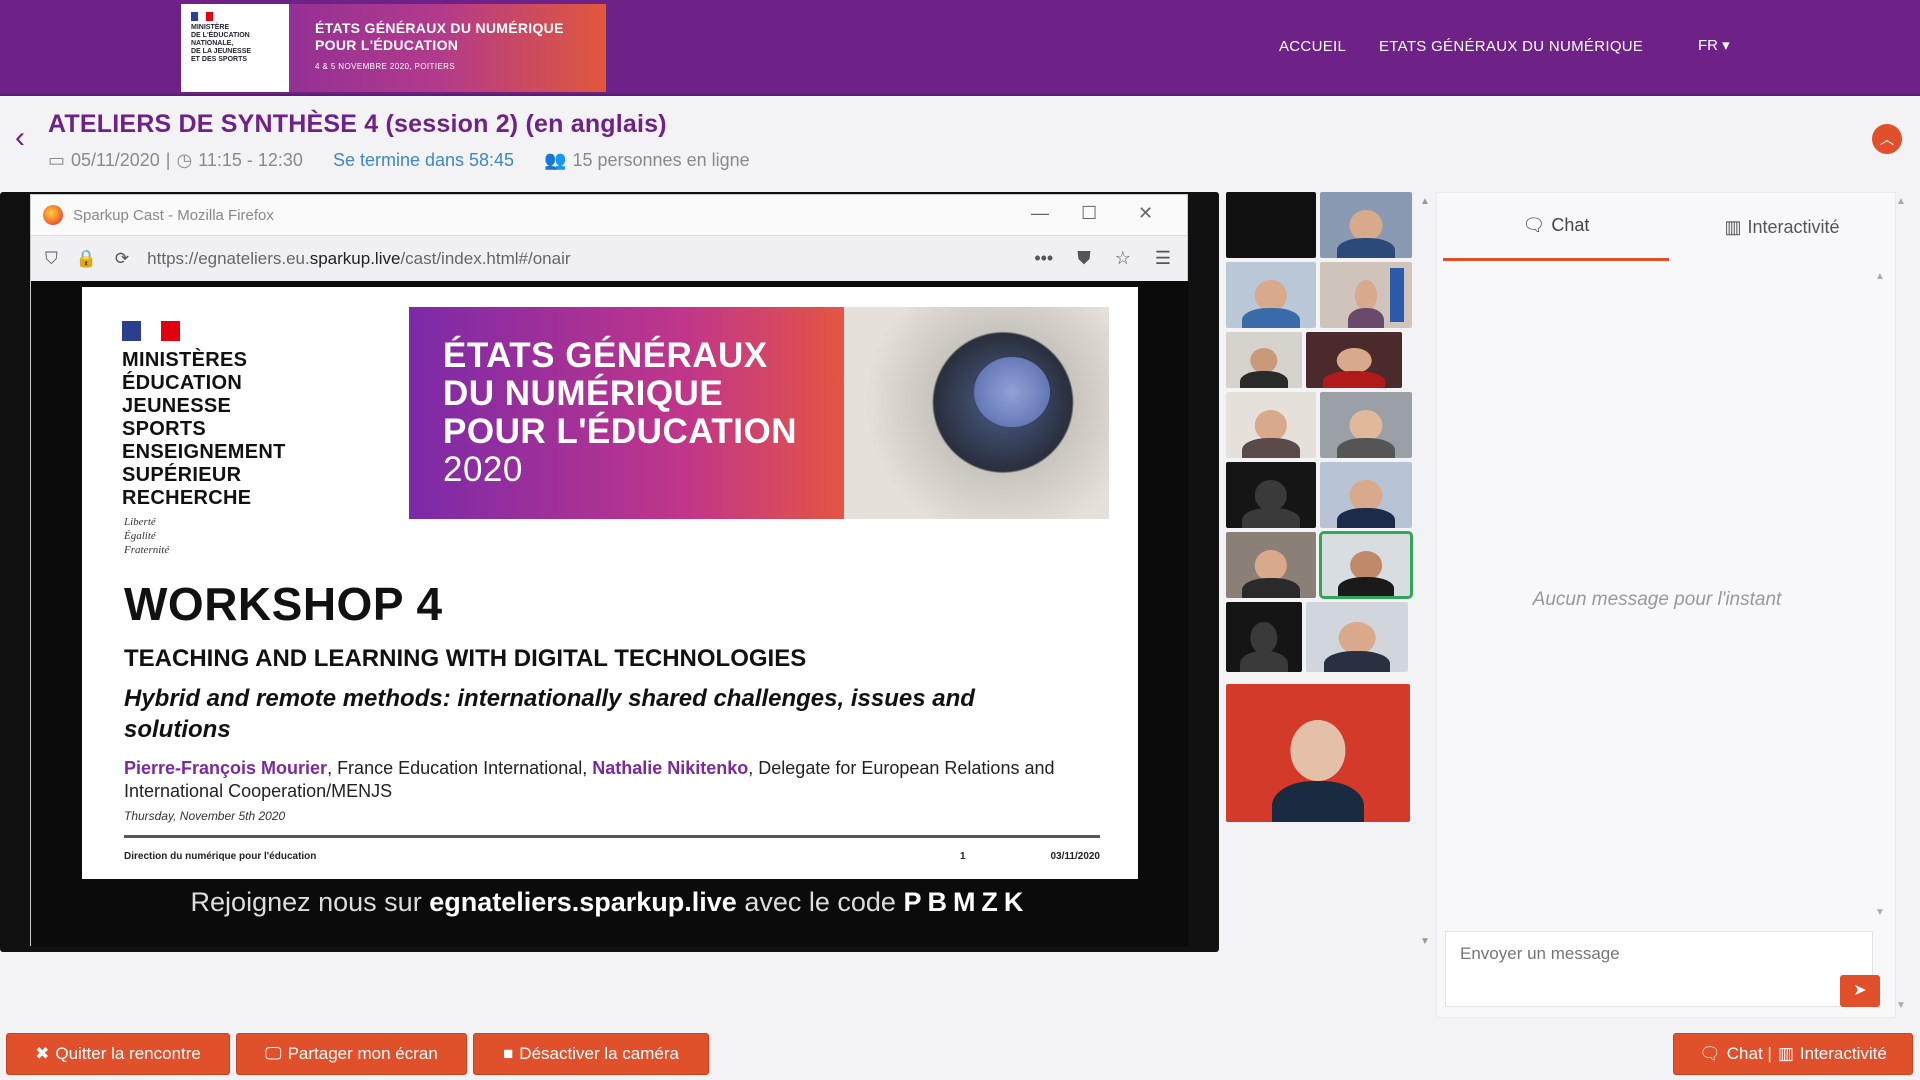 This screenshot has height=1080, width=1920. Describe the element at coordinates (250, 160) in the screenshot. I see `session-time: 11:15 - 12:30` at that location.